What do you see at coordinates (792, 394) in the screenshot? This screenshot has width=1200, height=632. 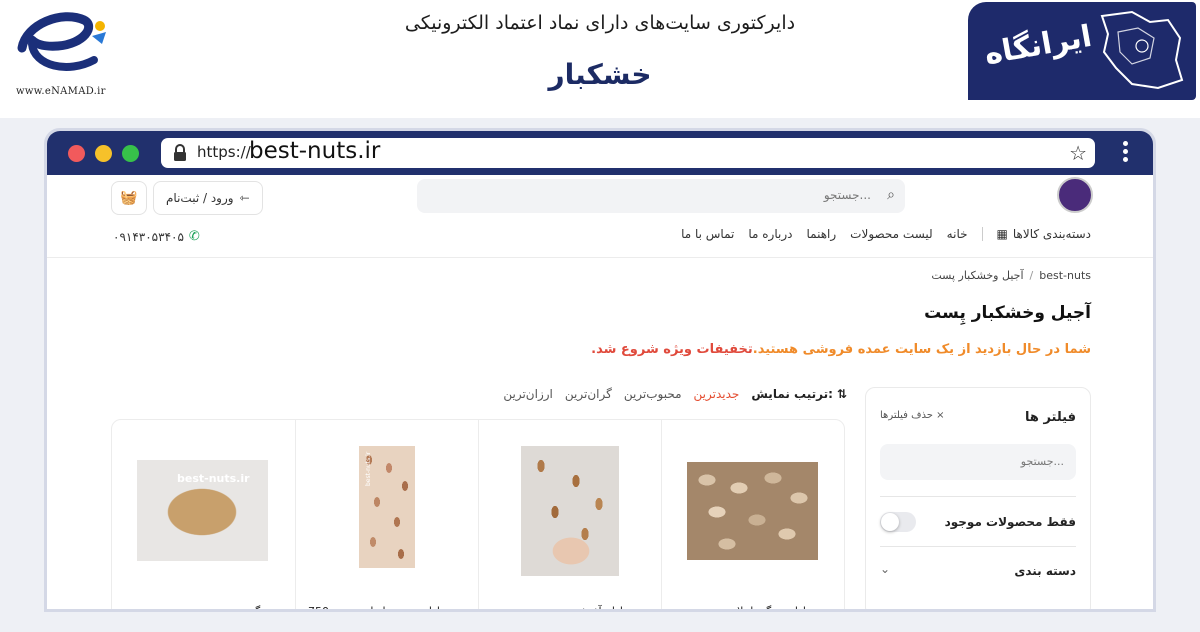 I see `sort-label-text: ترتیب نمایش:` at bounding box center [792, 394].